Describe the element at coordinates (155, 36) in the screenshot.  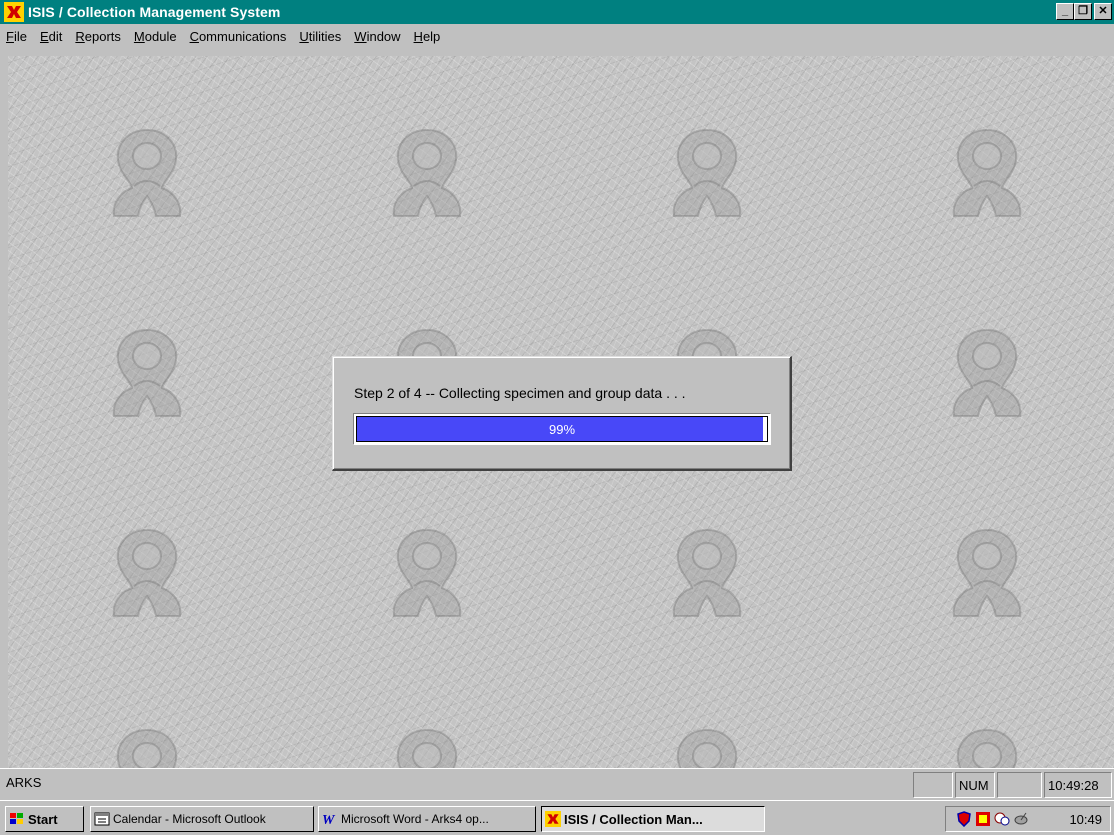
I see `menu-module: Module` at that location.